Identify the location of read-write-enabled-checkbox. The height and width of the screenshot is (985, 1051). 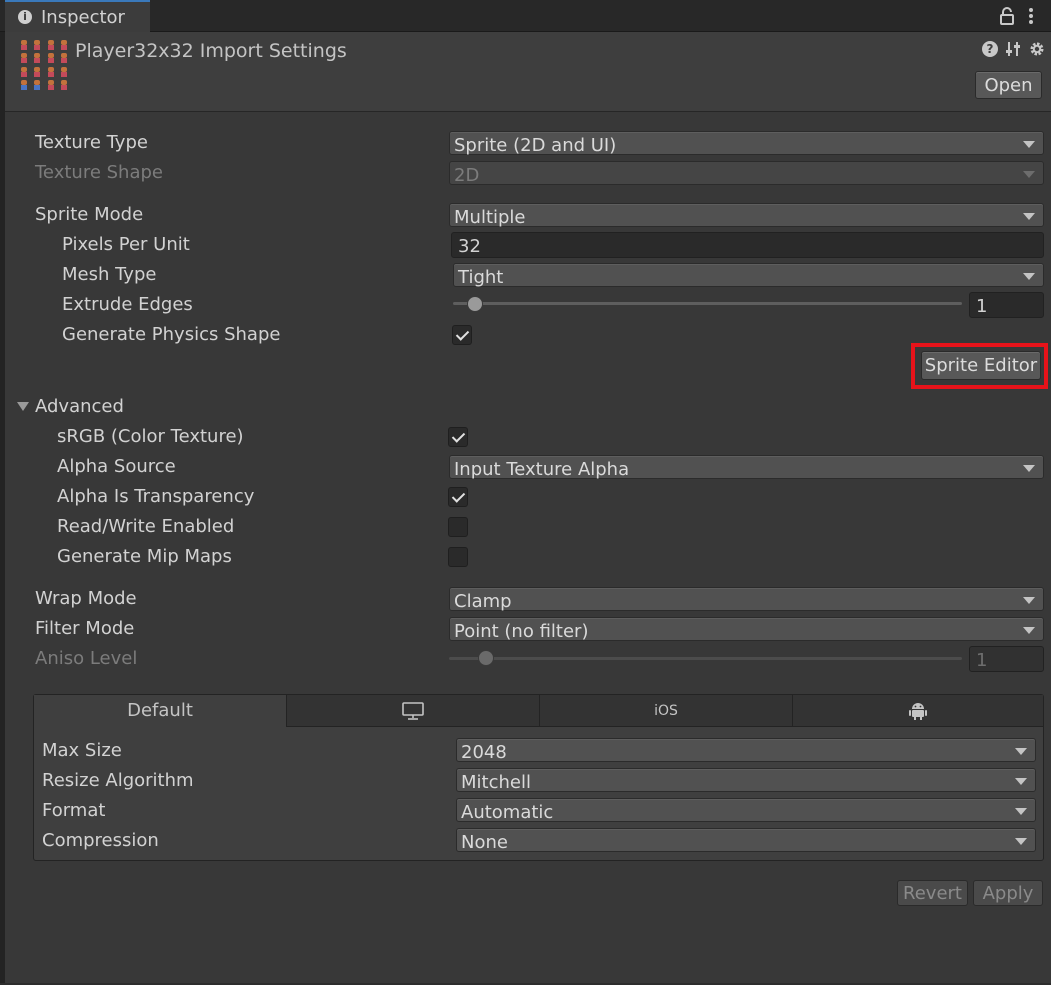
(458, 527).